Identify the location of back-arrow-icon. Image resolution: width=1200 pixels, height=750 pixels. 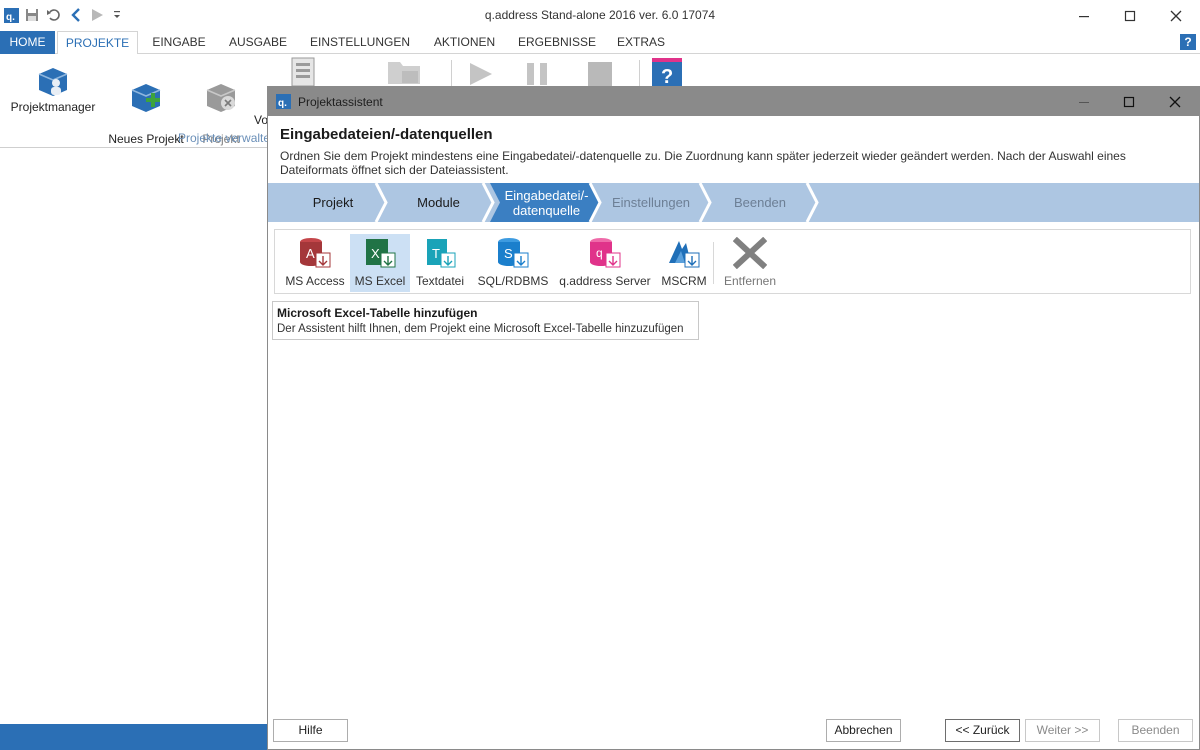
(76, 16).